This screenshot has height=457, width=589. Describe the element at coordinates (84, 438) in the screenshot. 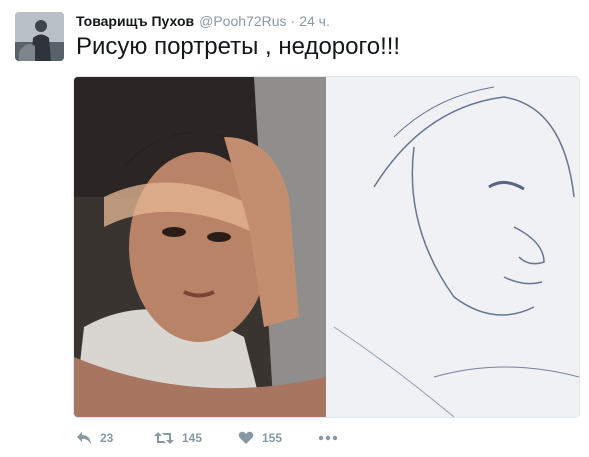

I see `reply-icon` at that location.